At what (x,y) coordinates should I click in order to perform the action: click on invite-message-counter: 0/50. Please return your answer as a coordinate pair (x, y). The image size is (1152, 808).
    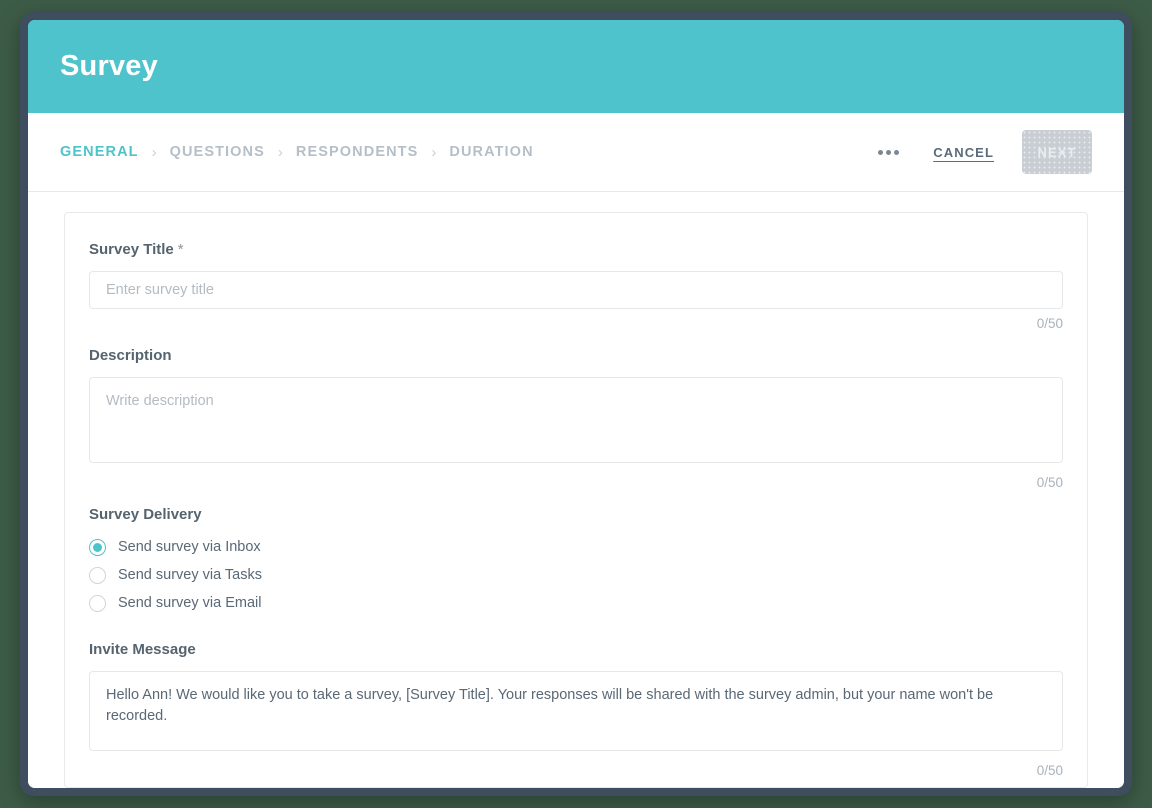
    Looking at the image, I should click on (1049, 770).